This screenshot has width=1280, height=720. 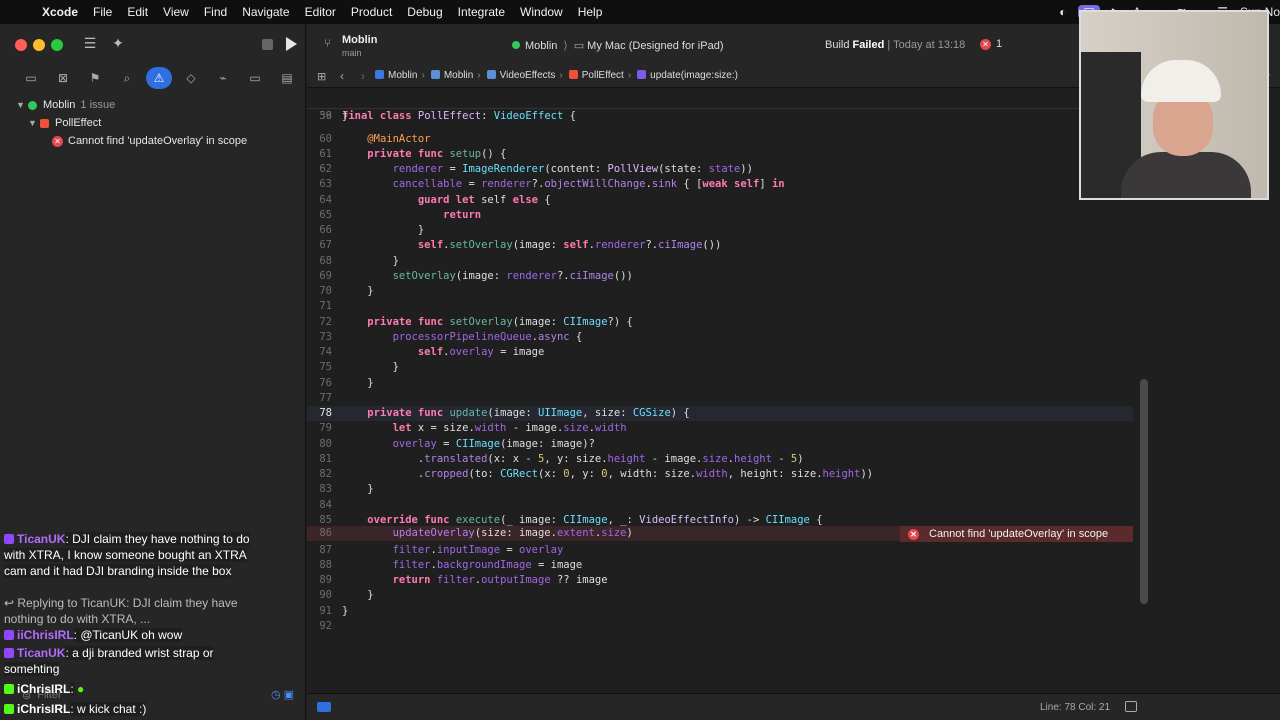 What do you see at coordinates (291, 44) in the screenshot?
I see `run-button` at bounding box center [291, 44].